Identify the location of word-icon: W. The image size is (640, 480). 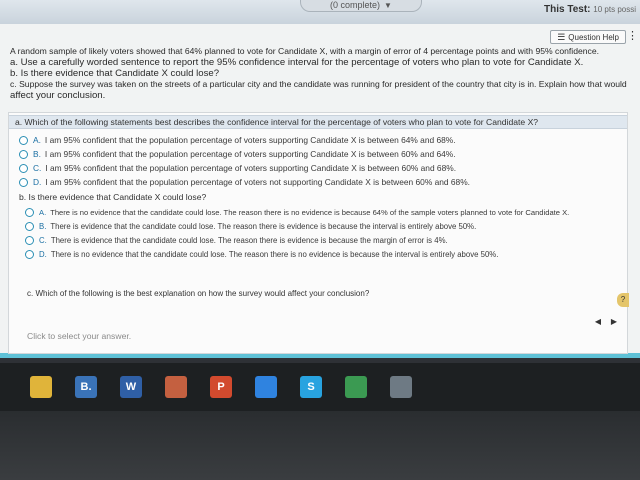
(131, 387).